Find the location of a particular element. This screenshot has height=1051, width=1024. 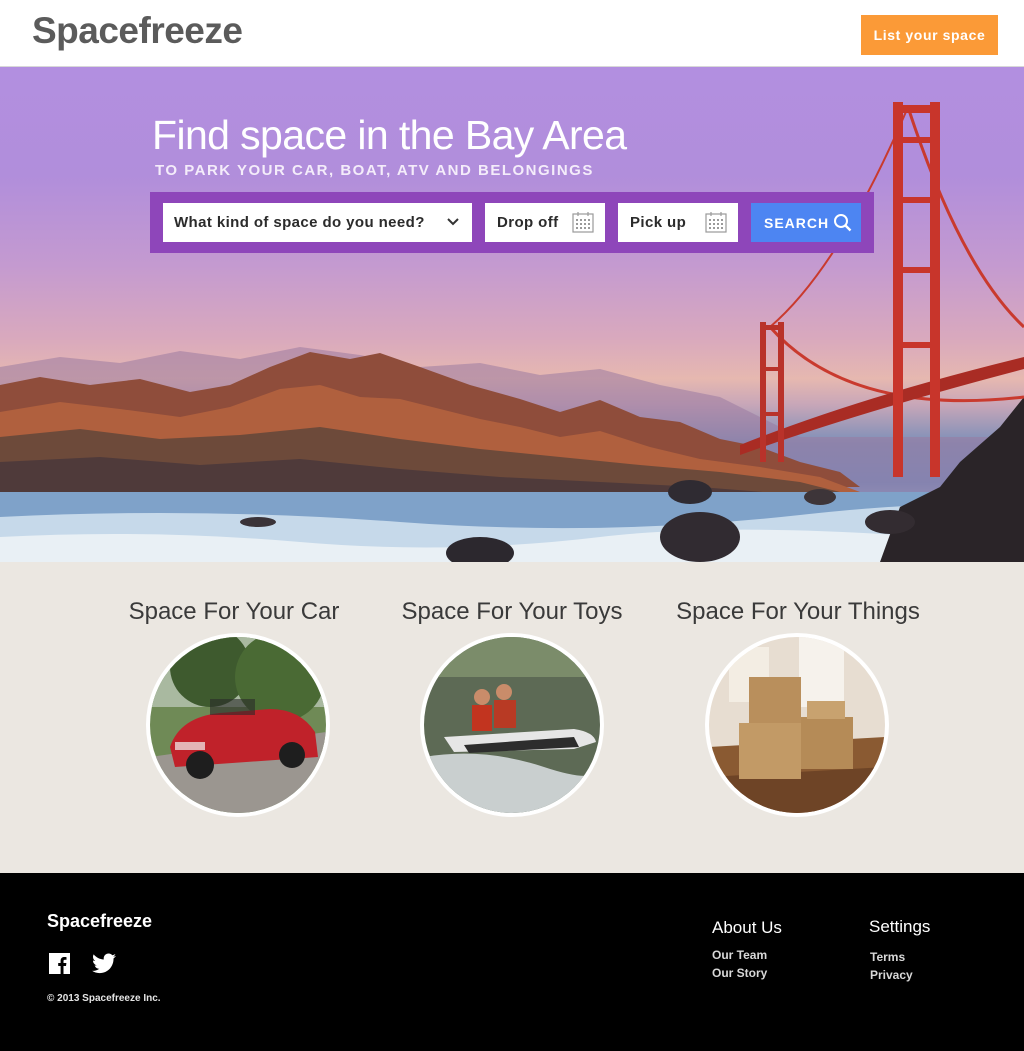

about-us-heading: About Us is located at coordinates (747, 927).